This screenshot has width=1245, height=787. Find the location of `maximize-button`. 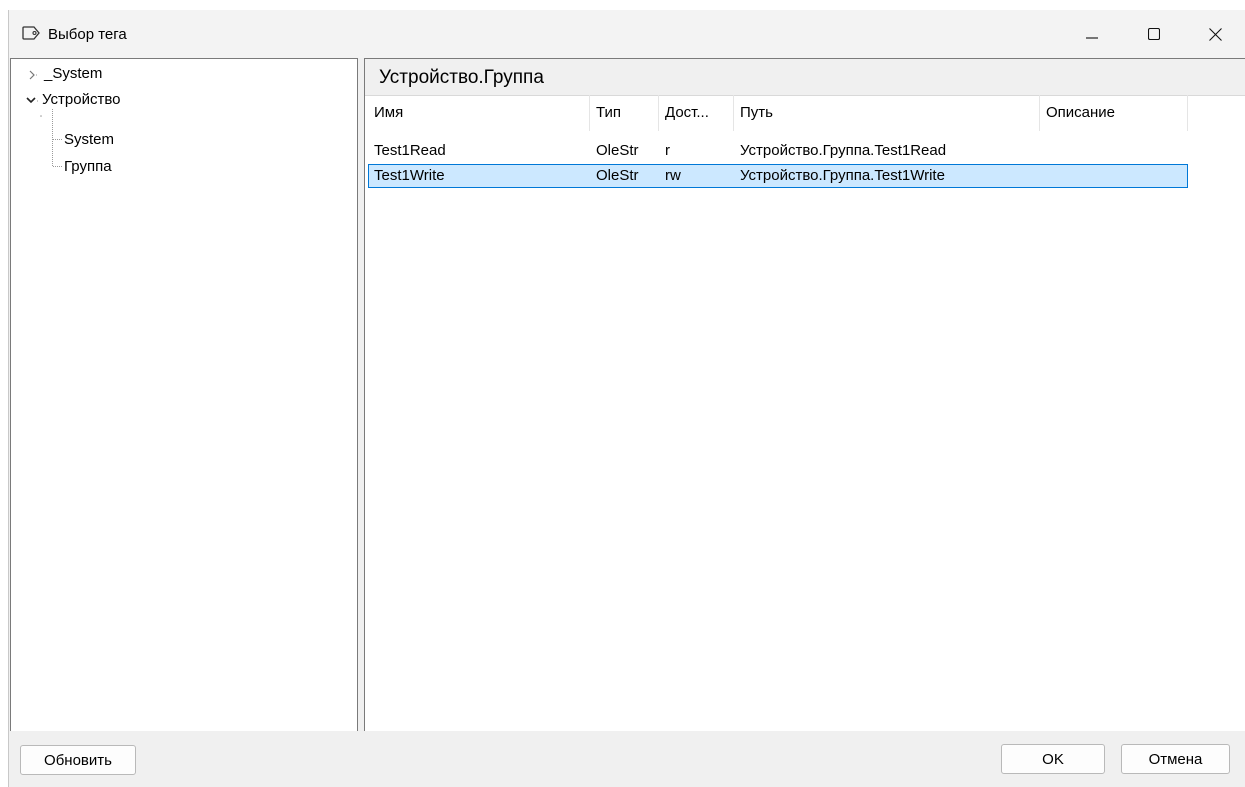

maximize-button is located at coordinates (1154, 34).